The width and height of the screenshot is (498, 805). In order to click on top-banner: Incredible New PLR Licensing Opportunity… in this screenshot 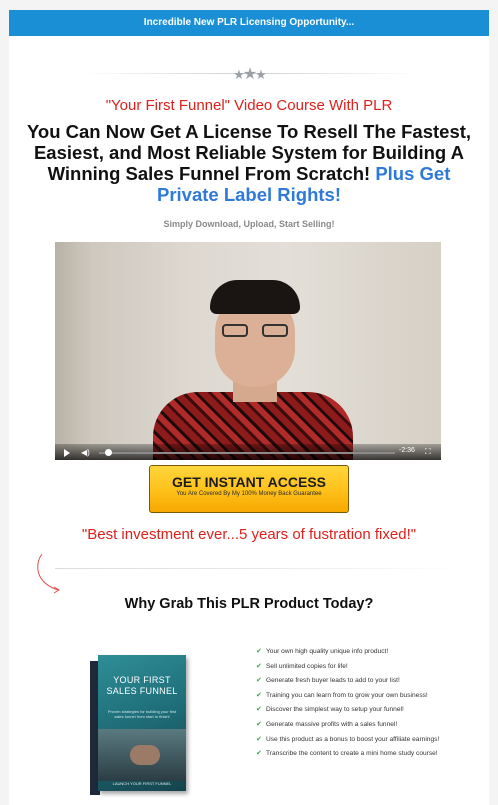, I will do `click(249, 23)`.